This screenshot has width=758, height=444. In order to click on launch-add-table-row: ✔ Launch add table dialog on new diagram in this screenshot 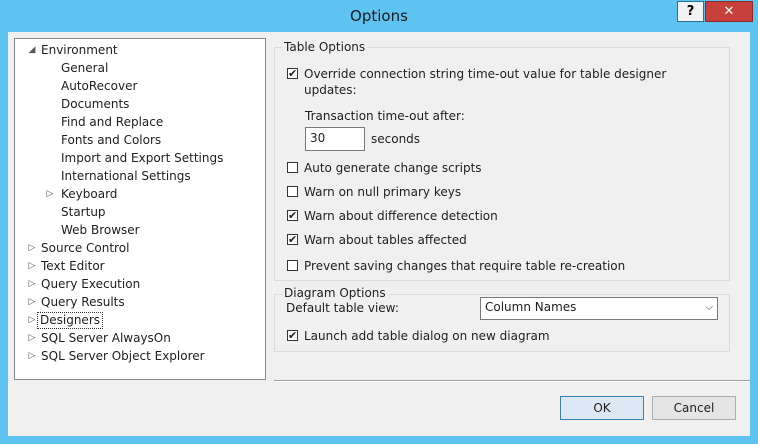, I will do `click(497, 337)`.